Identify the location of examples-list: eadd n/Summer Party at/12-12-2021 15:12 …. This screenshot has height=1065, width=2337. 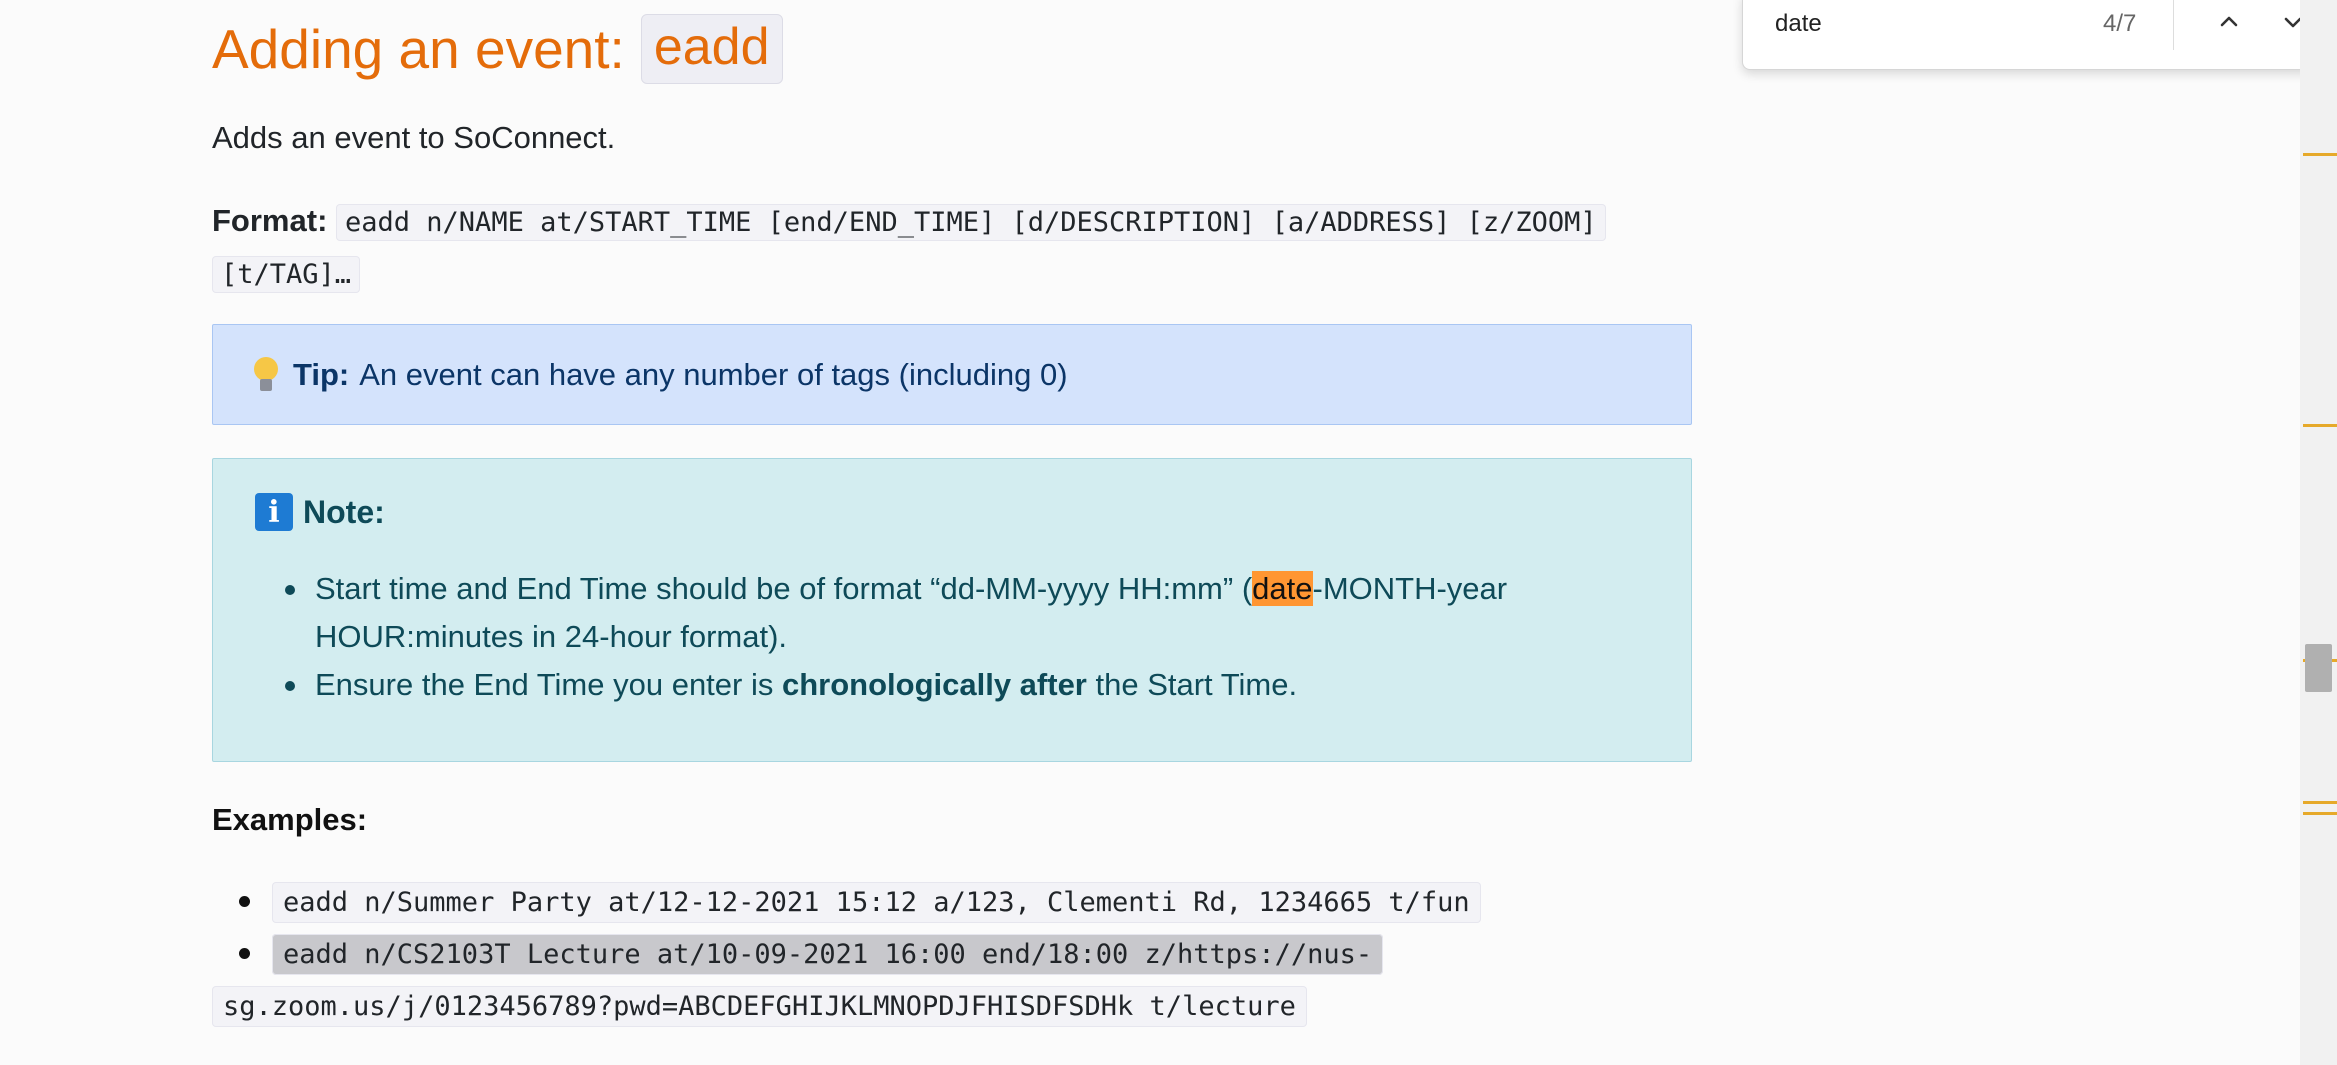
(892, 954).